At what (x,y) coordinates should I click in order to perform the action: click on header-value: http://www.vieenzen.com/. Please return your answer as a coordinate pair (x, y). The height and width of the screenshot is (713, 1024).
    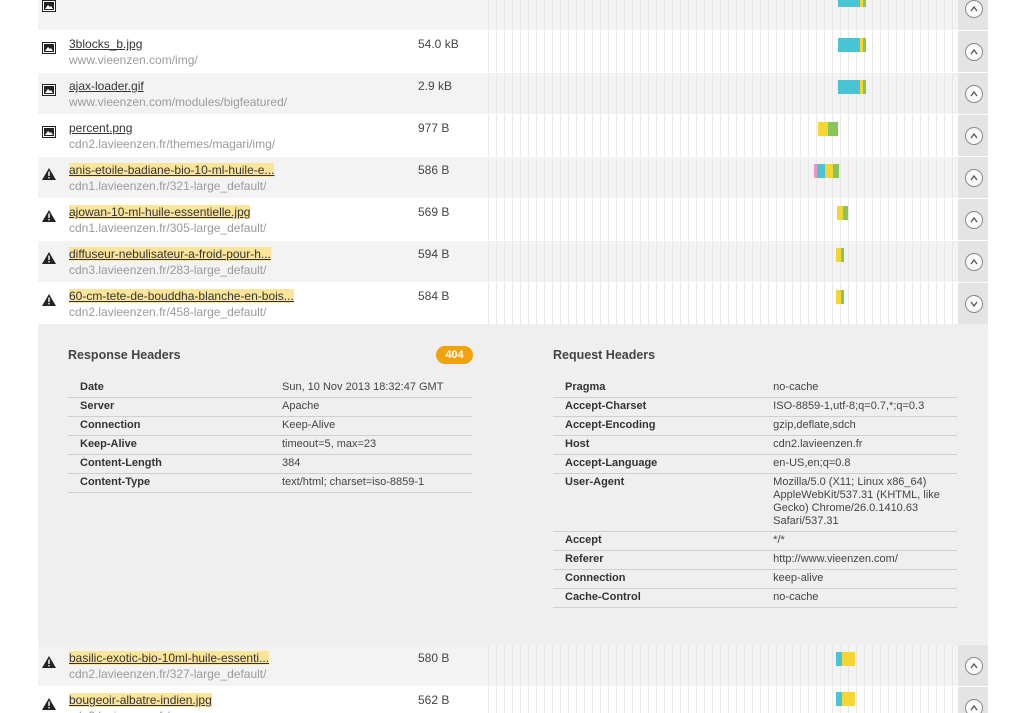
    Looking at the image, I should click on (859, 560).